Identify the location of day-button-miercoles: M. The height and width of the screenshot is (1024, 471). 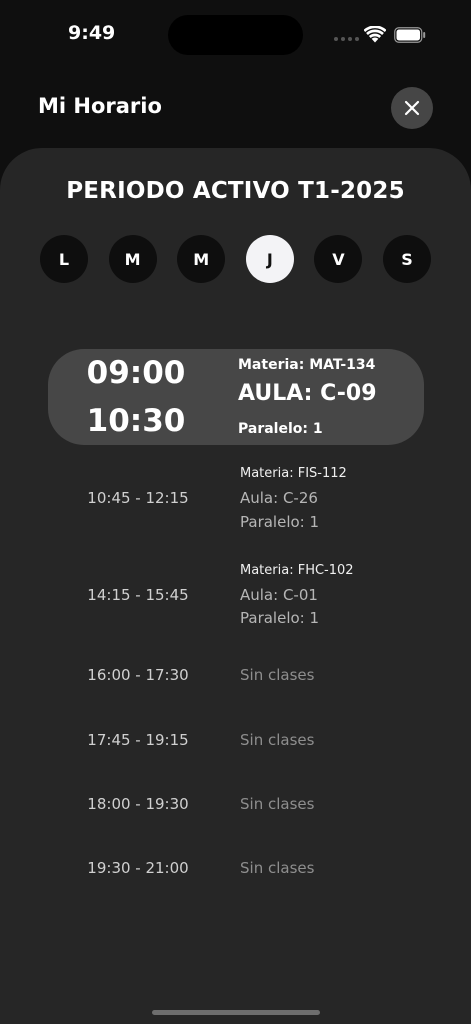
(201, 259).